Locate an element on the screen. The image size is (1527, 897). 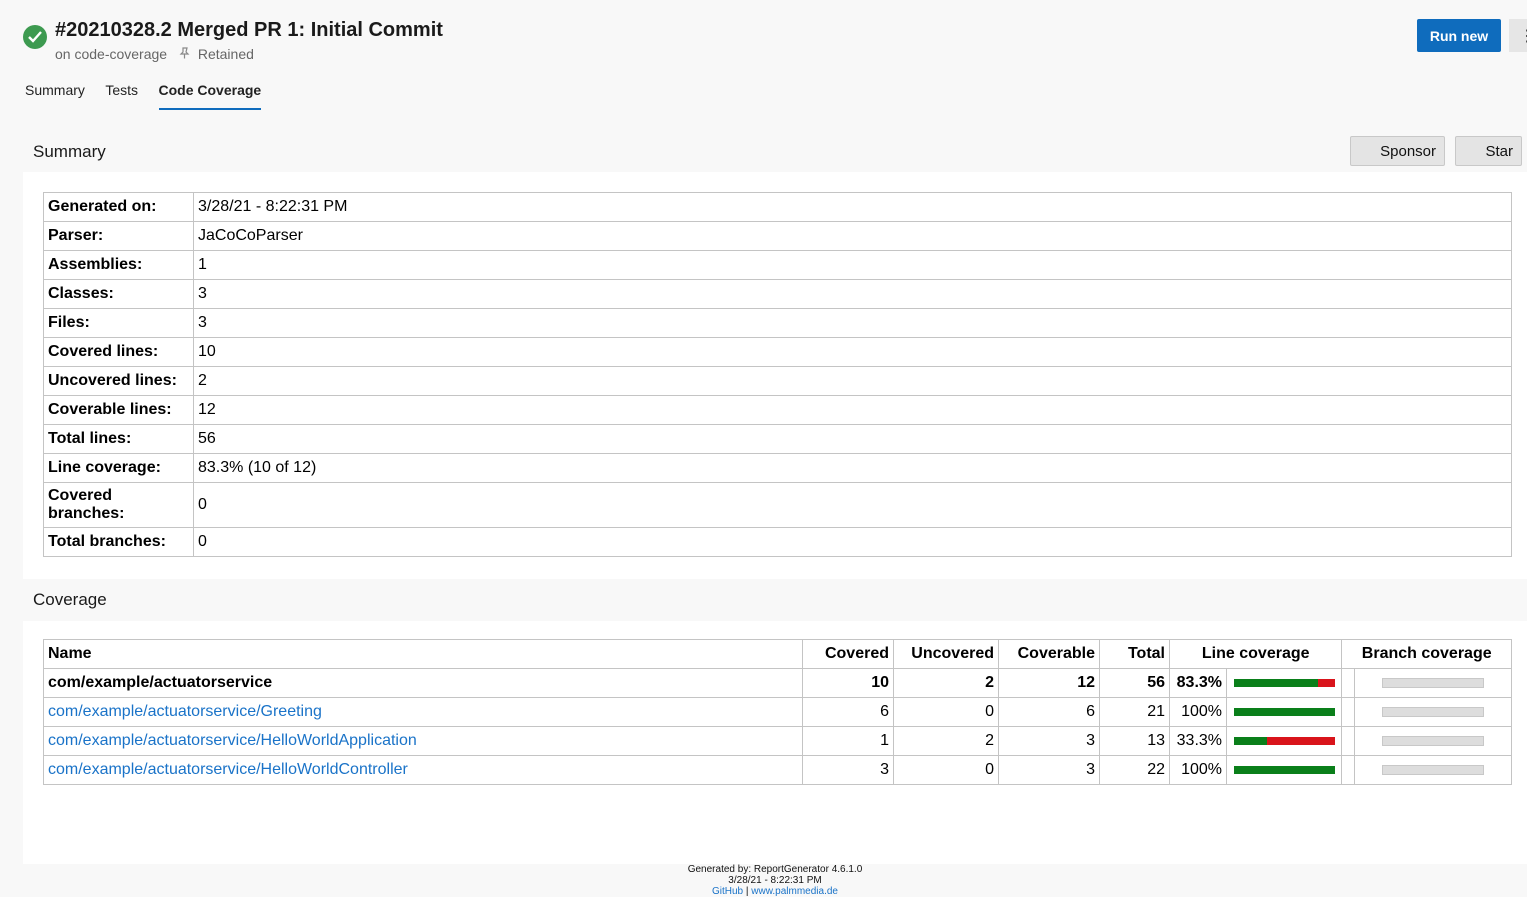
coverage-total-cell: 13 is located at coordinates (1134, 741).